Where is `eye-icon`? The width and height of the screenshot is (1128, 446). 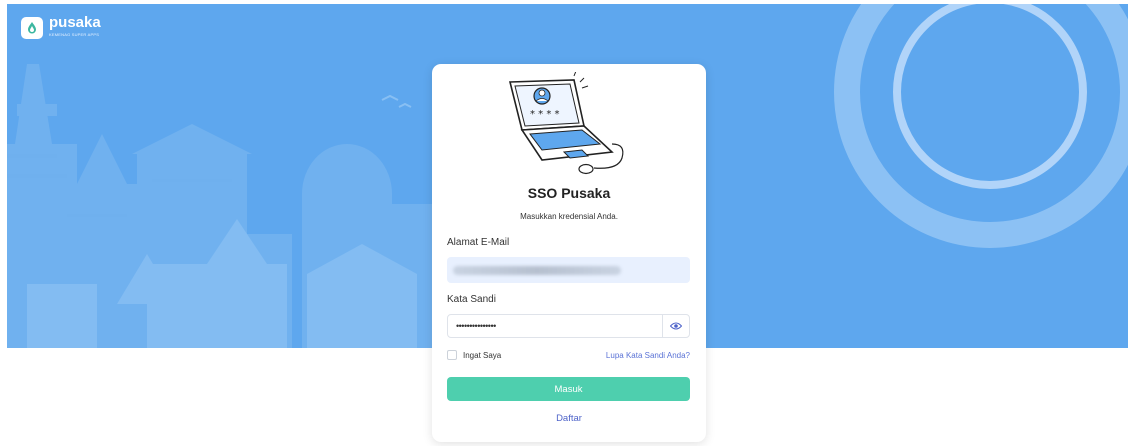 eye-icon is located at coordinates (675, 326).